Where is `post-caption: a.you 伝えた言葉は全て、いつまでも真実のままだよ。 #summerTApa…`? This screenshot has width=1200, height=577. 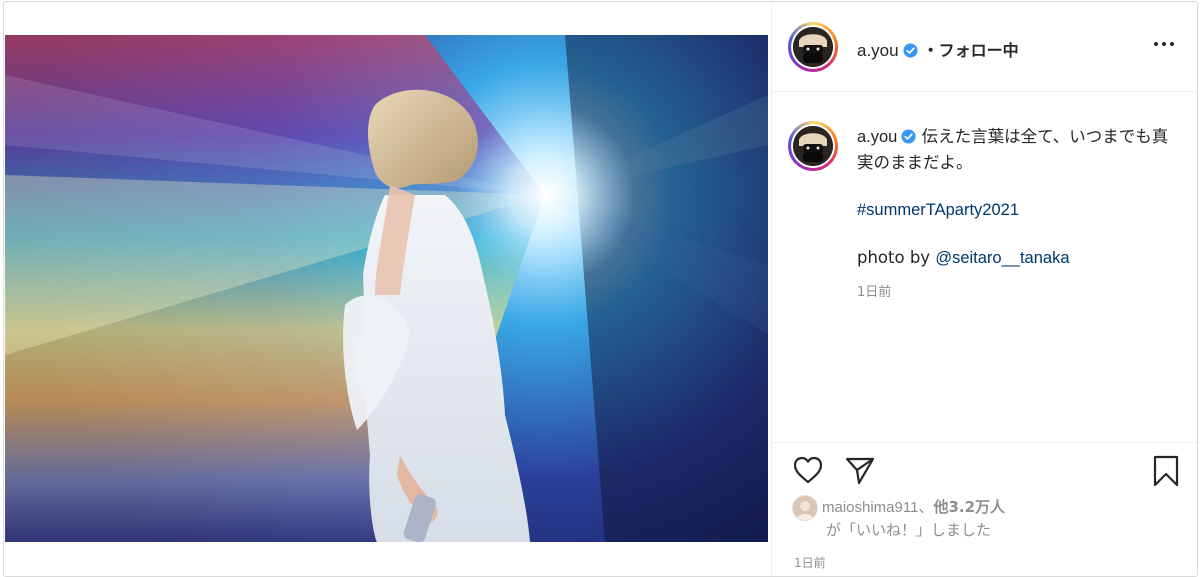 post-caption: a.you 伝えた言葉は全て、いつまでも真実のままだよ。 #summerTApa… is located at coordinates (1017, 197).